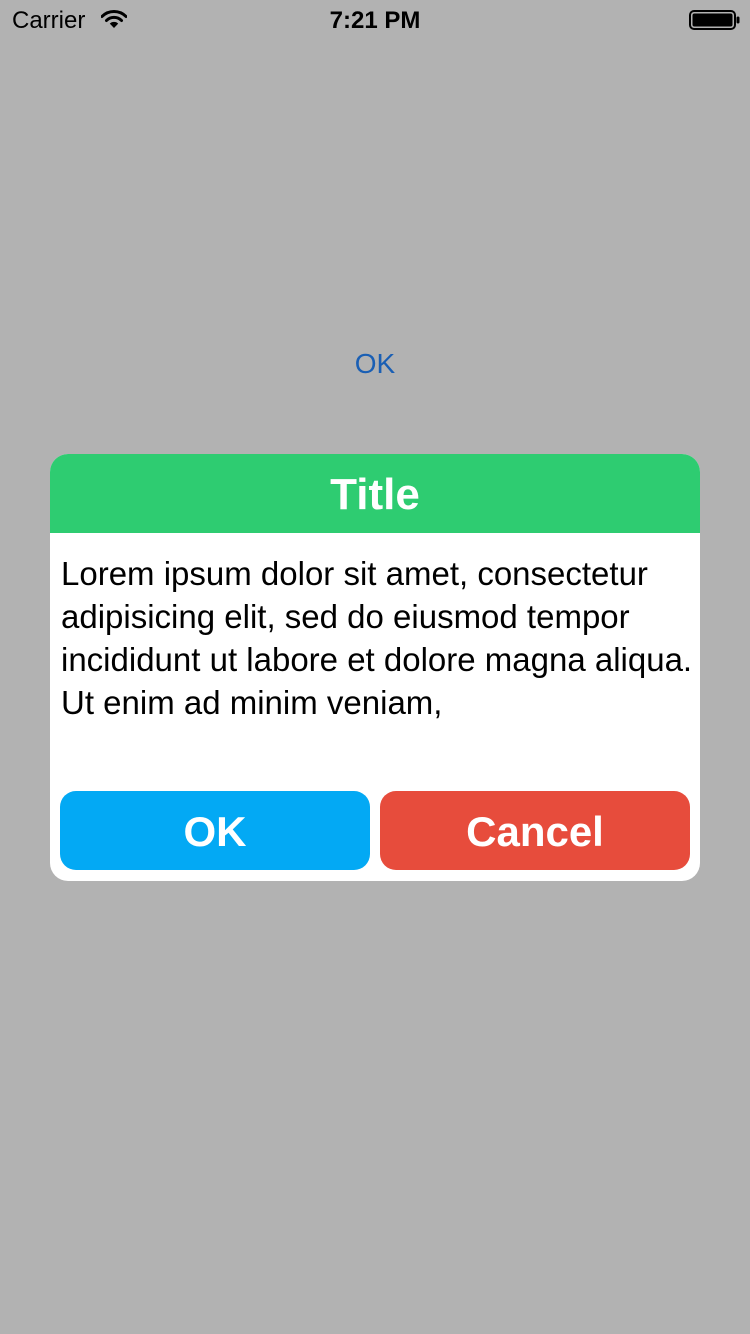  I want to click on dialog-title: Title, so click(375, 493).